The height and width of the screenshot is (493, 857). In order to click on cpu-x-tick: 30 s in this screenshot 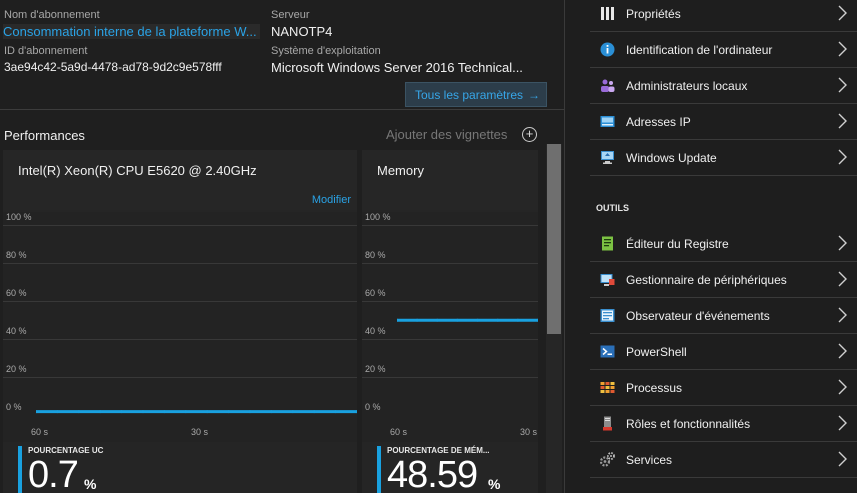, I will do `click(200, 432)`.